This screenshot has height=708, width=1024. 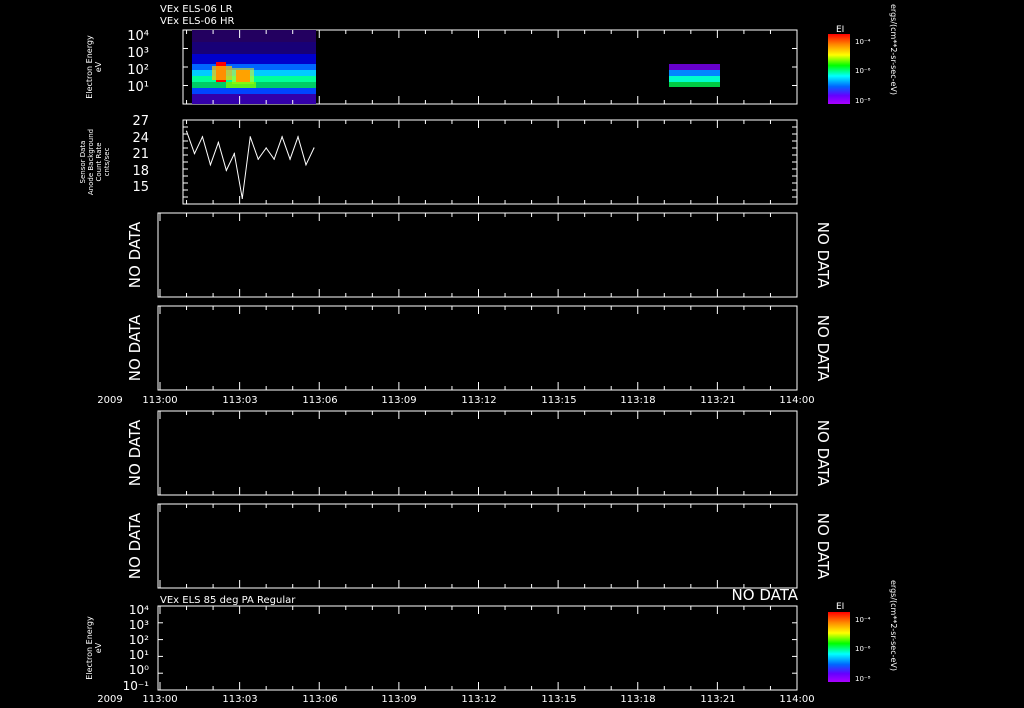 What do you see at coordinates (893, 625) in the screenshot?
I see `colorbar-2-unit: ergs/(cm**2-sr-sec-eV)` at bounding box center [893, 625].